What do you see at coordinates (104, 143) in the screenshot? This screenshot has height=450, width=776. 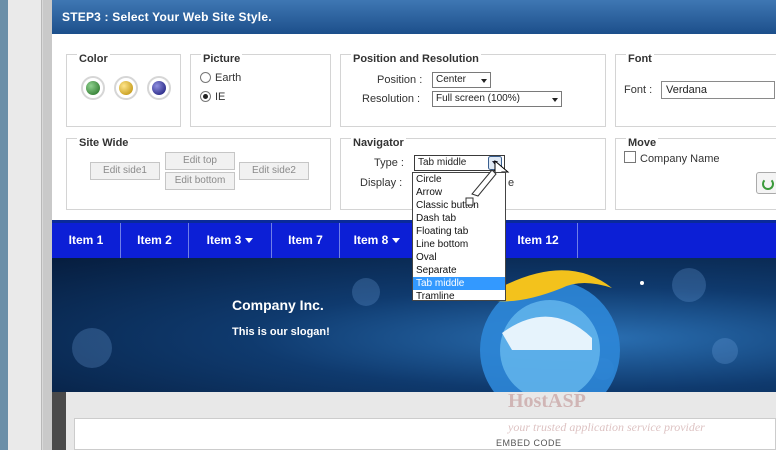 I see `site-wide-title: Site Wide` at bounding box center [104, 143].